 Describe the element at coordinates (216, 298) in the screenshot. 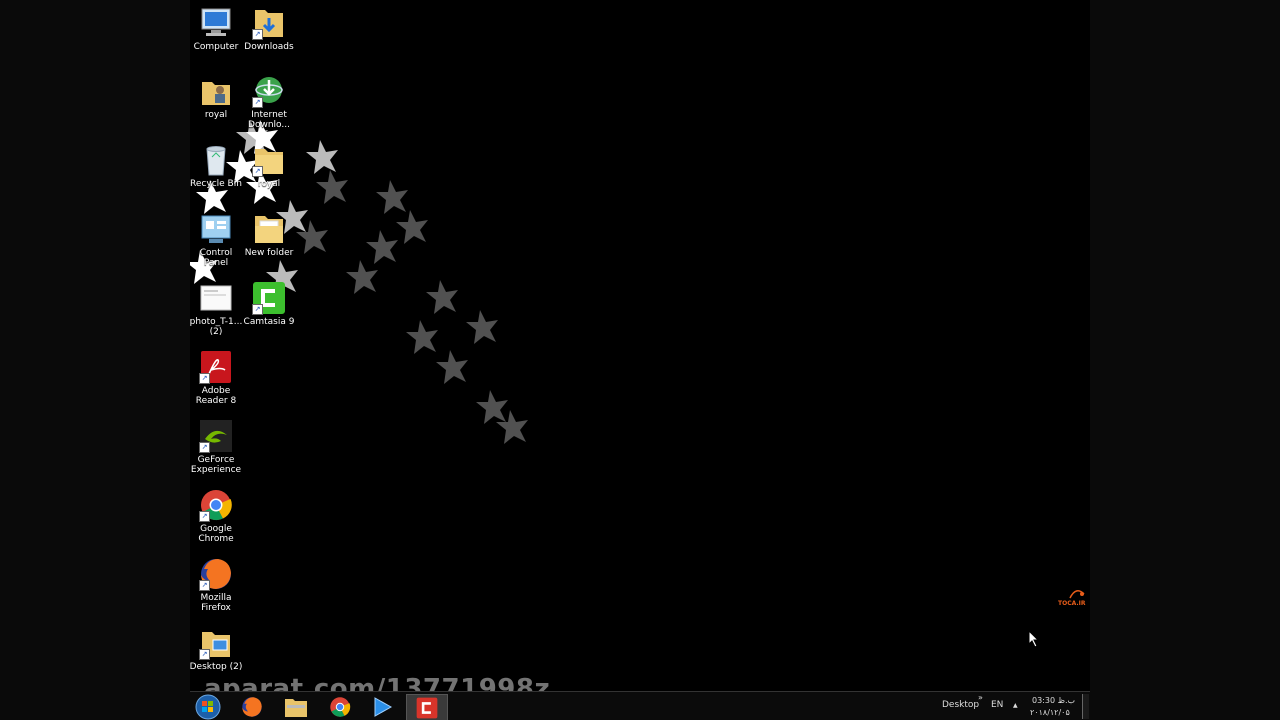

I see `image-file-icon` at that location.